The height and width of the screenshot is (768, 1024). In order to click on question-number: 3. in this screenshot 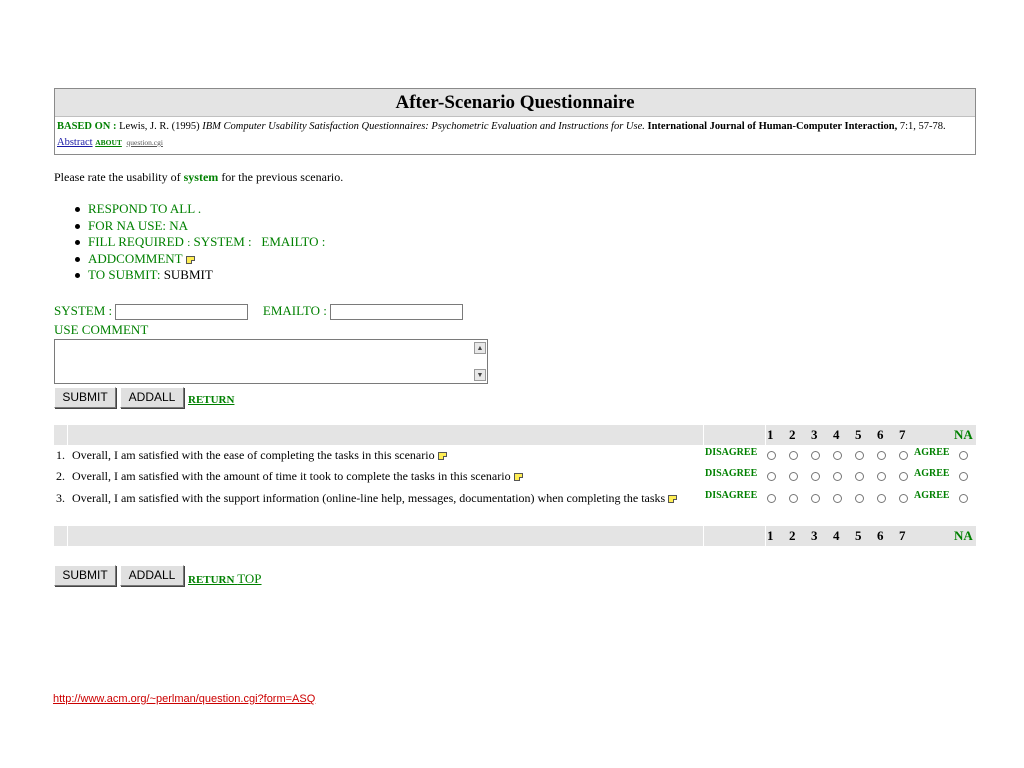, I will do `click(60, 498)`.